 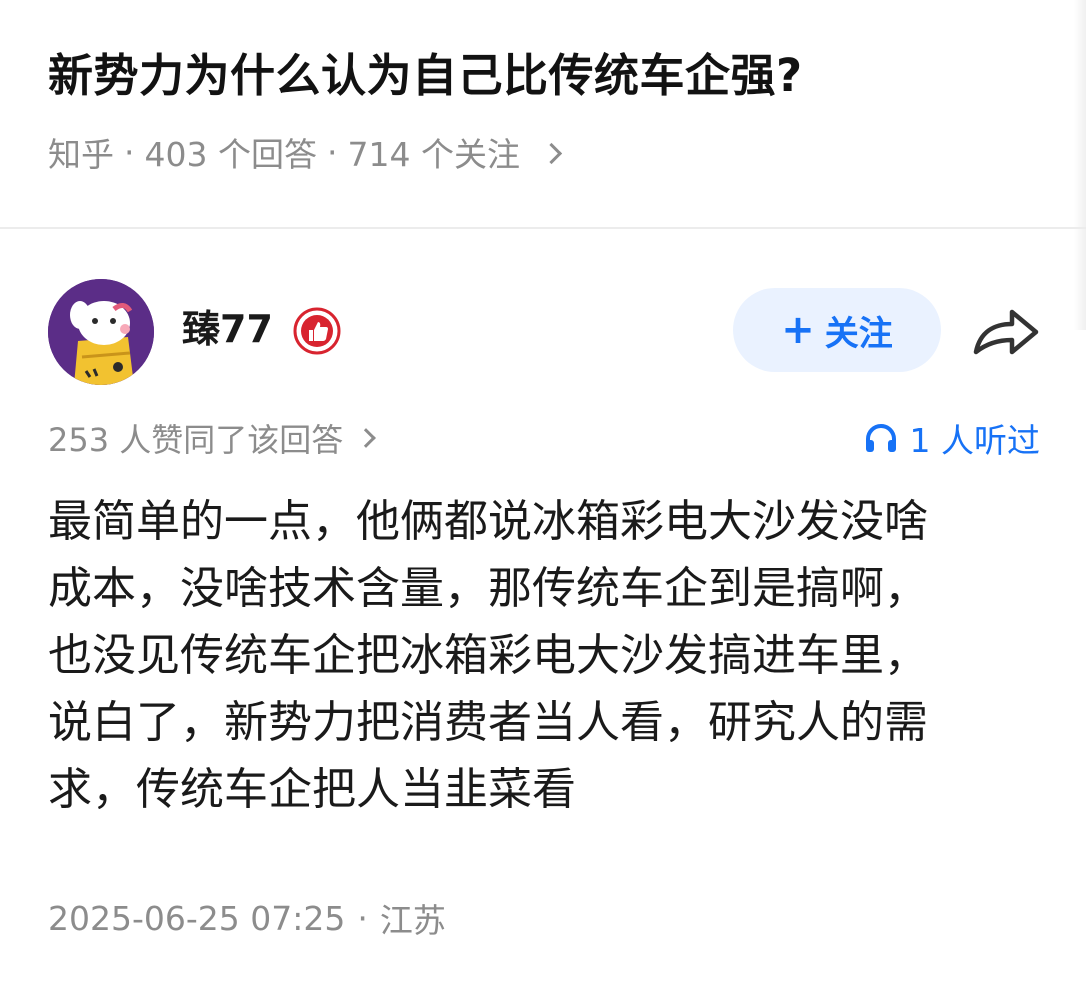 I want to click on answer-footer: 2025-06-25 07:25 · 江苏, so click(x=247, y=918).